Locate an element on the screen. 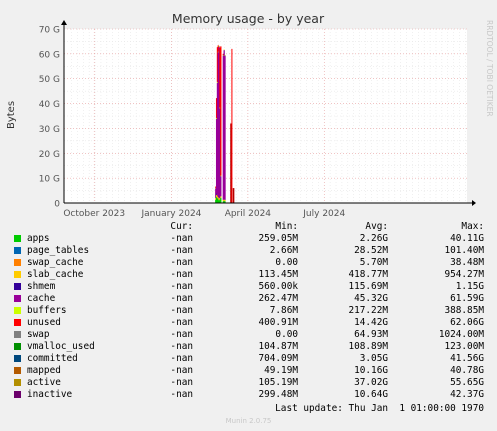 The width and height of the screenshot is (497, 431). legend-max: 38.48M is located at coordinates (467, 262).